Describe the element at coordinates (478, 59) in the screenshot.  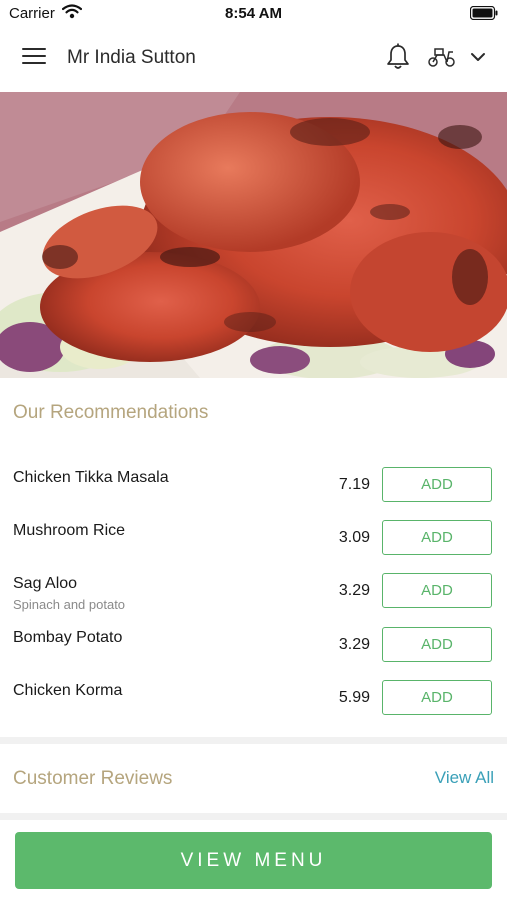
I see `chevron-down-icon` at that location.